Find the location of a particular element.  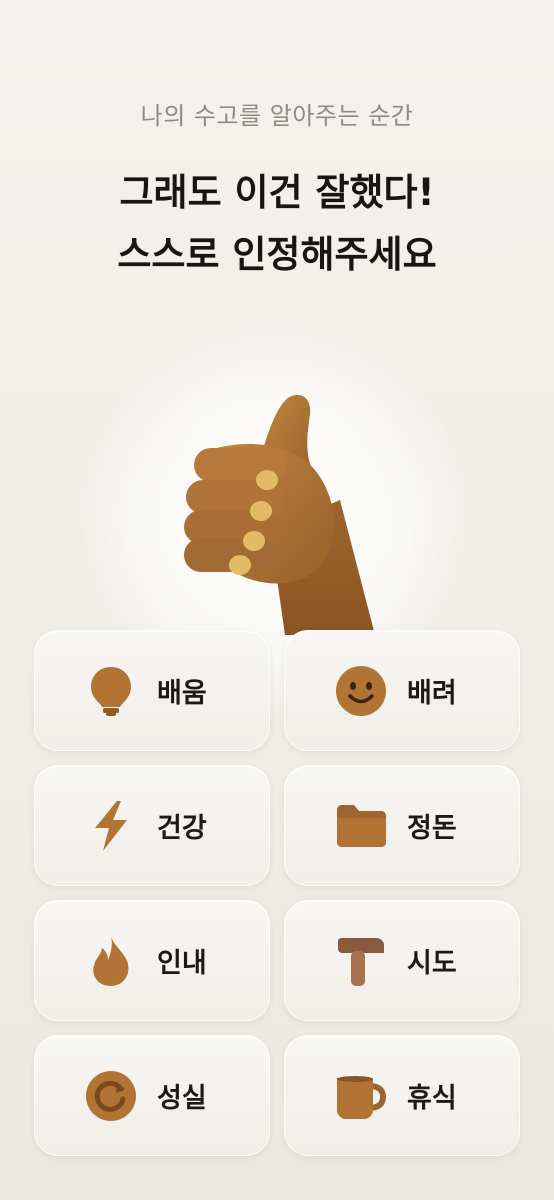

lightning-icon is located at coordinates (111, 826).